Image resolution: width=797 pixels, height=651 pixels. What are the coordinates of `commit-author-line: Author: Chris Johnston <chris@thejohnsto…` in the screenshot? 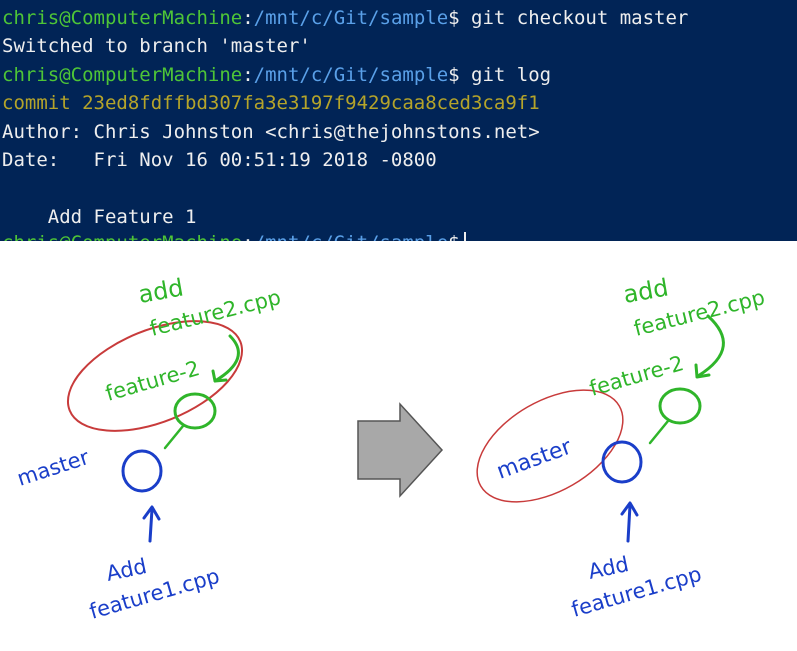 It's located at (271, 132).